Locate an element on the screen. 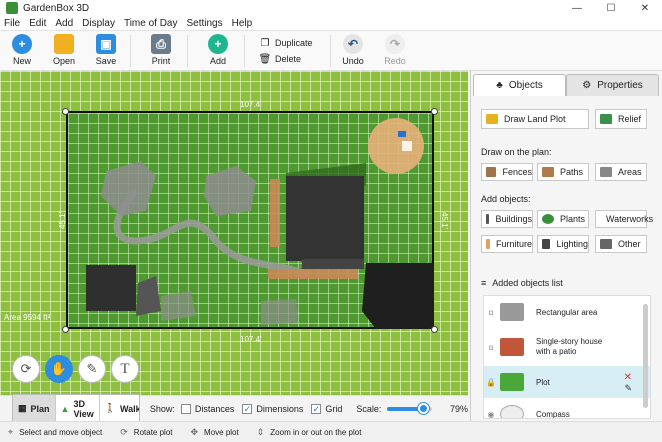 The width and height of the screenshot is (662, 442). relief-button: Relief is located at coordinates (621, 119).